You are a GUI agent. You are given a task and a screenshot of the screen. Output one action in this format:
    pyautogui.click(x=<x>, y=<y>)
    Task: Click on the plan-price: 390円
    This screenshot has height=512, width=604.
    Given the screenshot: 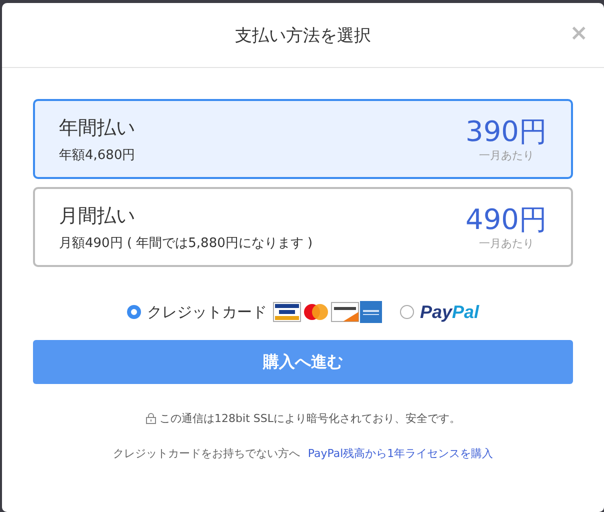 What is the action you would take?
    pyautogui.click(x=506, y=132)
    